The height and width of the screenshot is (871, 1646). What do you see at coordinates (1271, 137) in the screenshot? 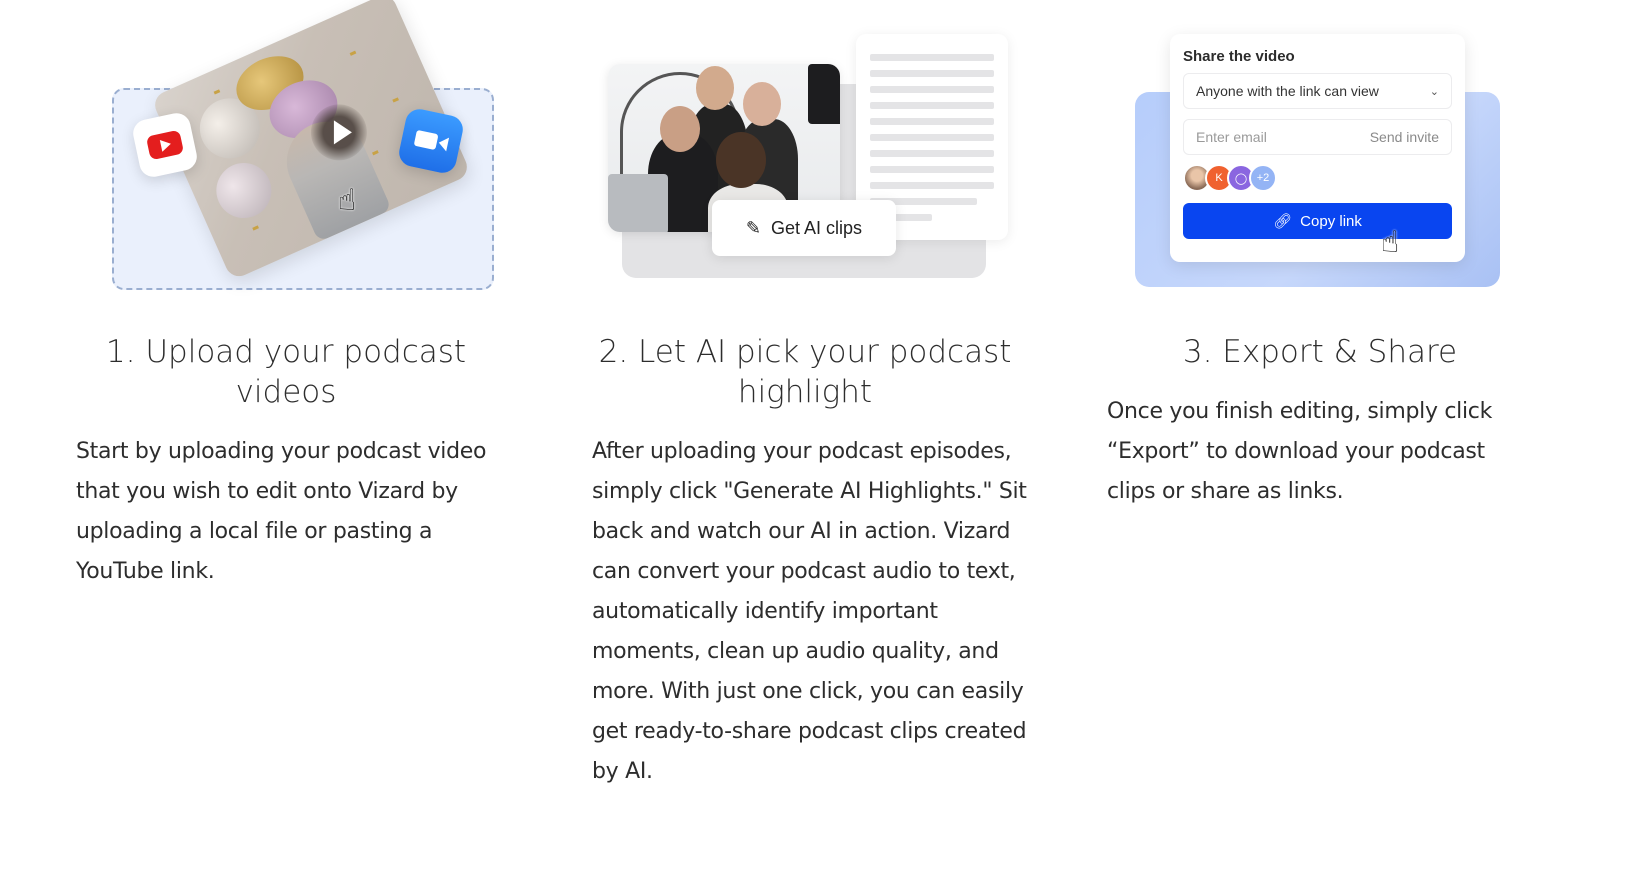
I see `email-input` at bounding box center [1271, 137].